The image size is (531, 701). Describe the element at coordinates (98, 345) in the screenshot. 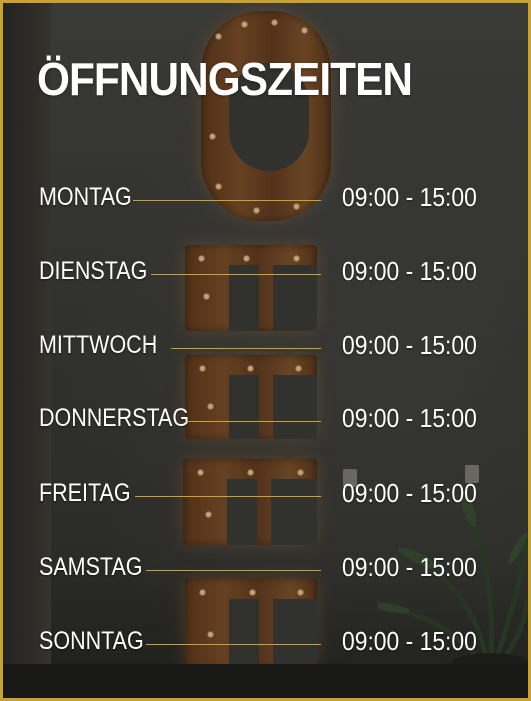

I see `day-label: MITTWOCH` at that location.